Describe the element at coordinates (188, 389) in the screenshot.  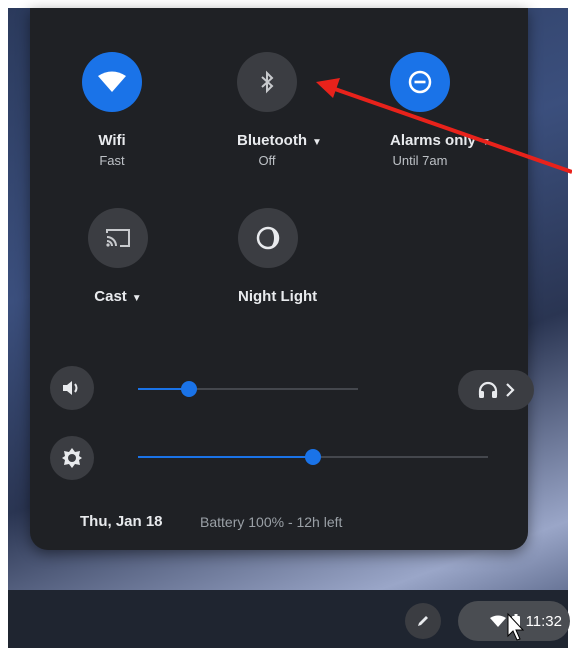
I see `volume-slider-thumb` at that location.